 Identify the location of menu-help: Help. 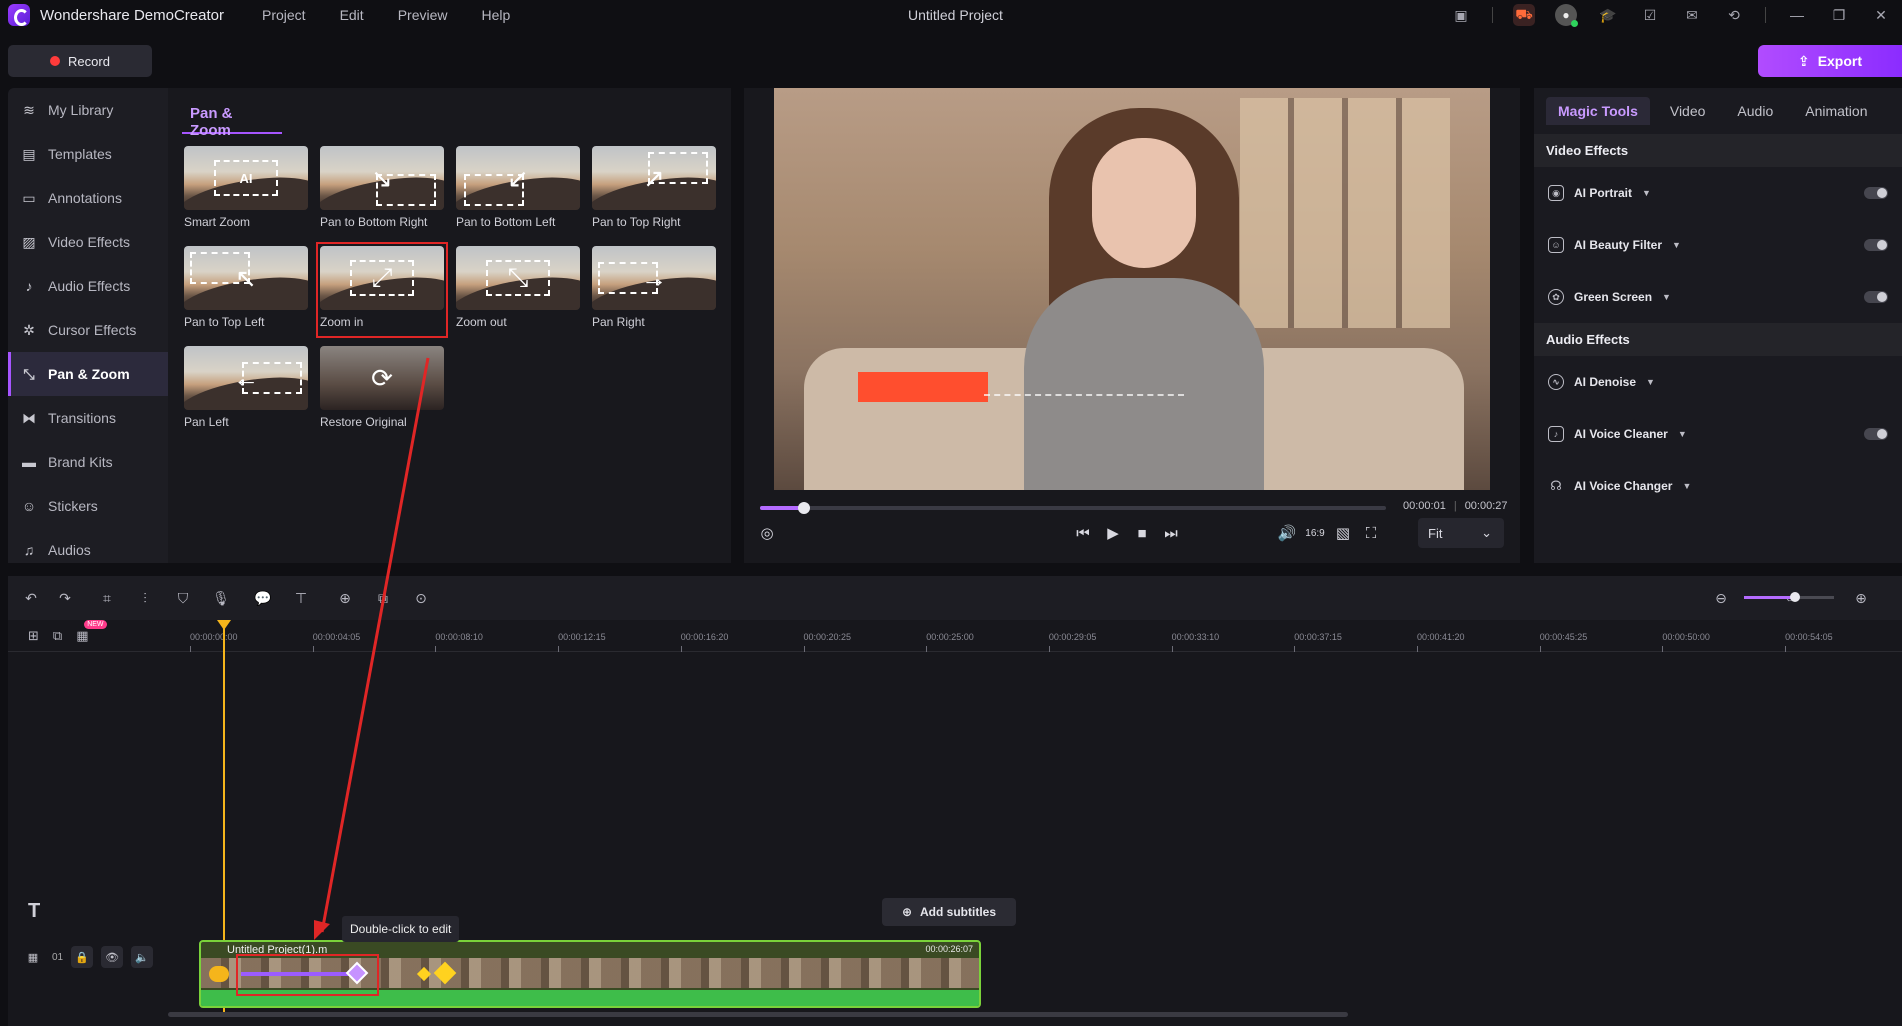
(495, 15).